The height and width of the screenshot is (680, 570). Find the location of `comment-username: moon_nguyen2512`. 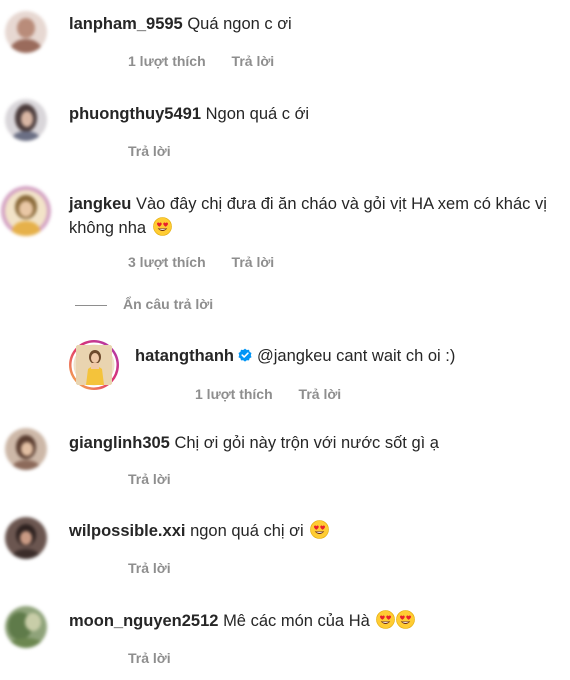

comment-username: moon_nguyen2512 is located at coordinates (143, 621).